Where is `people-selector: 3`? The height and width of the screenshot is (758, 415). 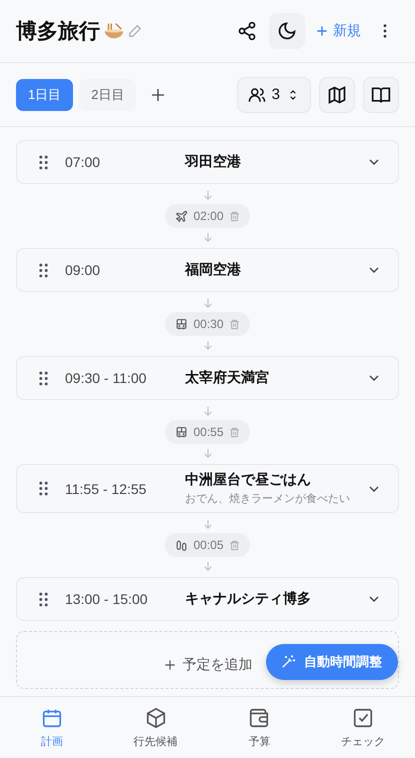
people-selector: 3 is located at coordinates (273, 94).